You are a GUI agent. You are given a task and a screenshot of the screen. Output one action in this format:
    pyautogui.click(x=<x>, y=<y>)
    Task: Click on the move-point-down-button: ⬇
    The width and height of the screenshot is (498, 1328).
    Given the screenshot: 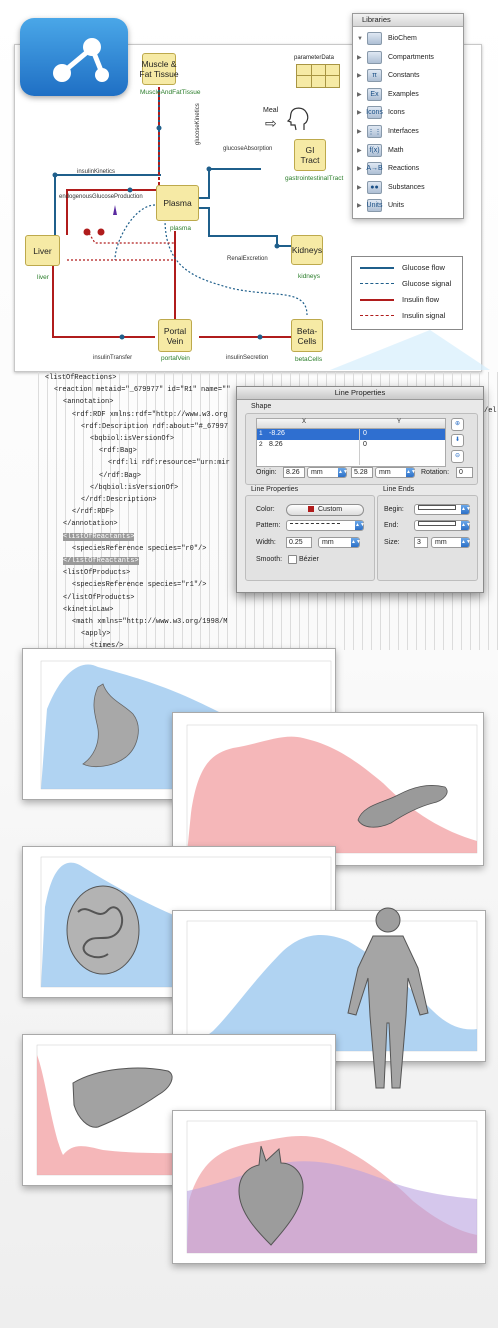 What is the action you would take?
    pyautogui.click(x=457, y=440)
    